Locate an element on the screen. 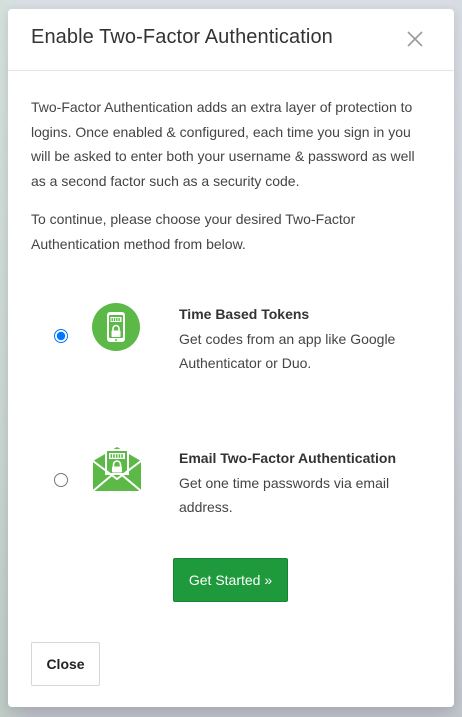 This screenshot has width=462, height=717. get-started-button: Get Started » is located at coordinates (230, 580).